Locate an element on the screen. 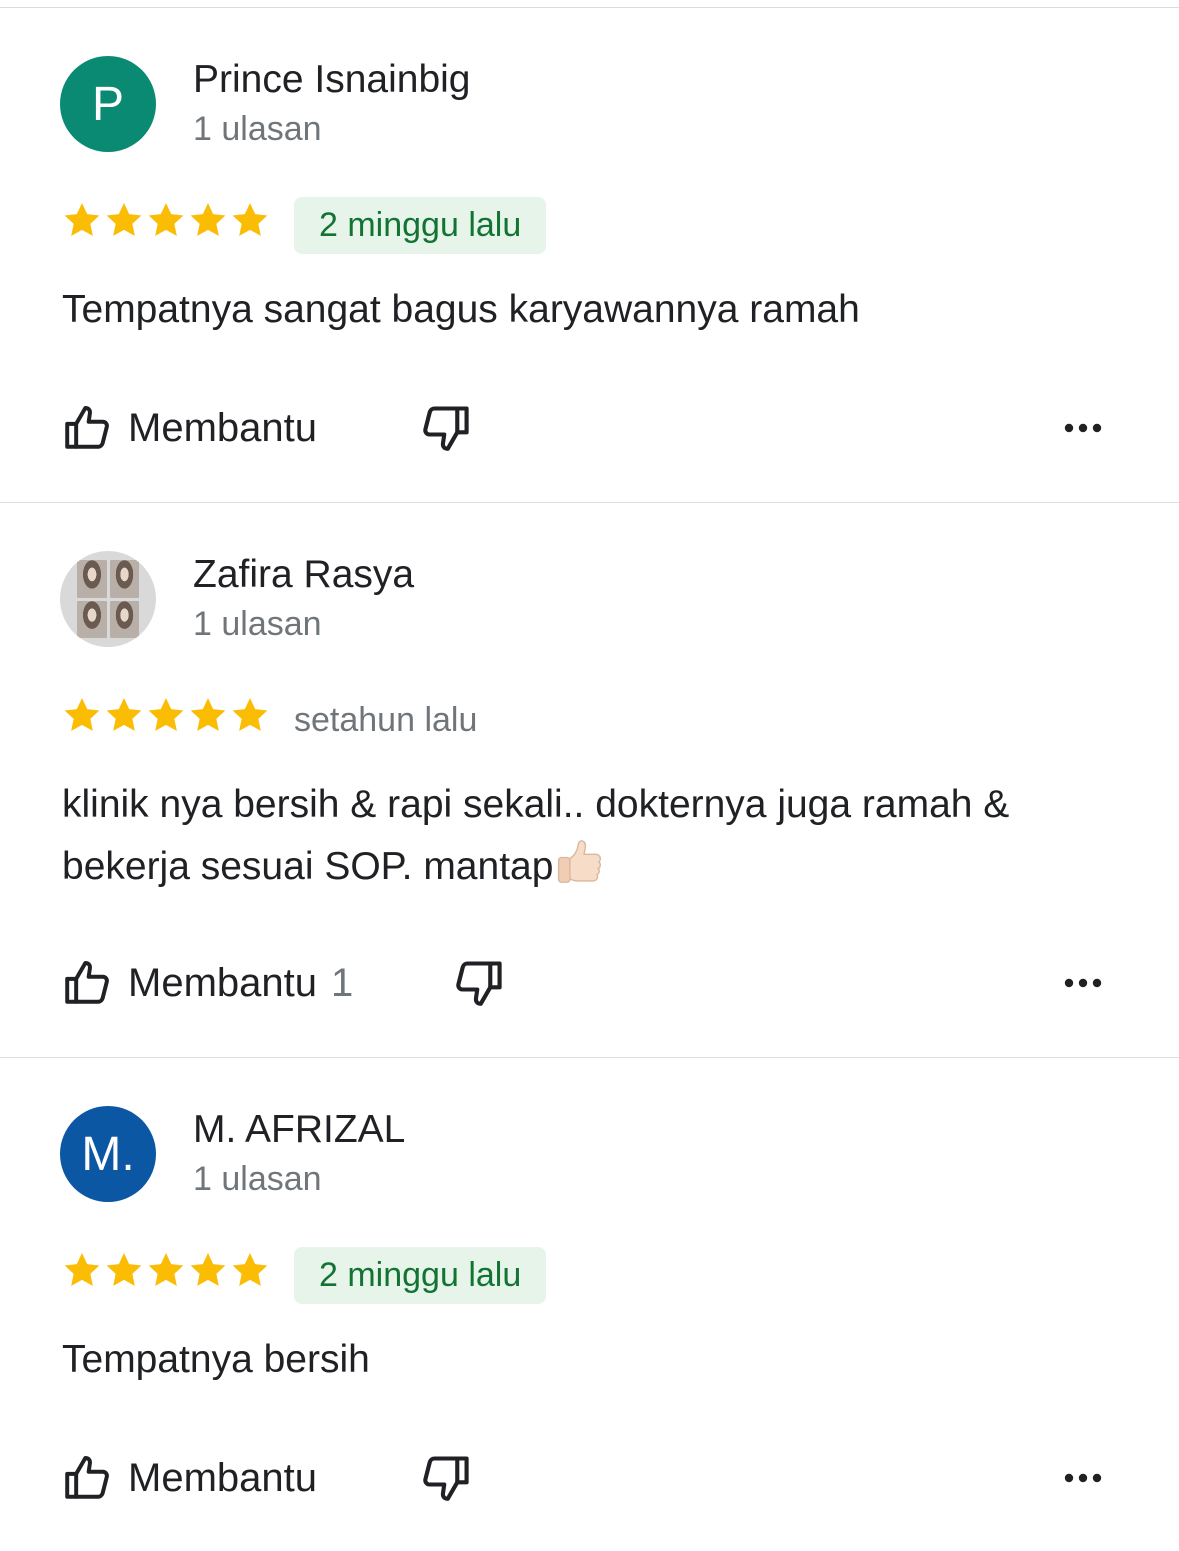 This screenshot has height=1551, width=1179. avatar: P is located at coordinates (108, 104).